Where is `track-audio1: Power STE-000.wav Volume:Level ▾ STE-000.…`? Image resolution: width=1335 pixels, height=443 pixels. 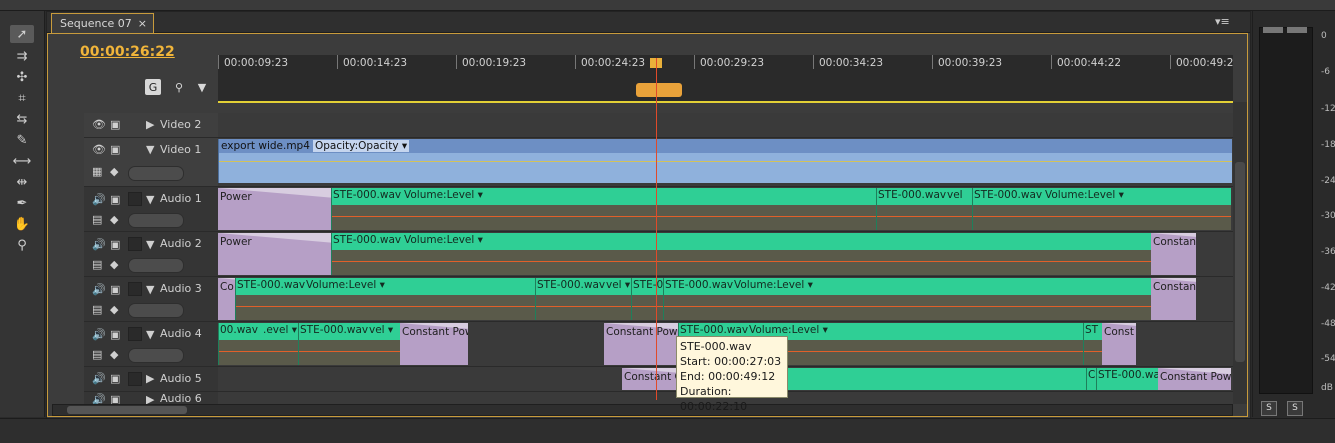 track-audio1: Power STE-000.wav Volume:Level ▾ STE-000.… is located at coordinates (725, 209).